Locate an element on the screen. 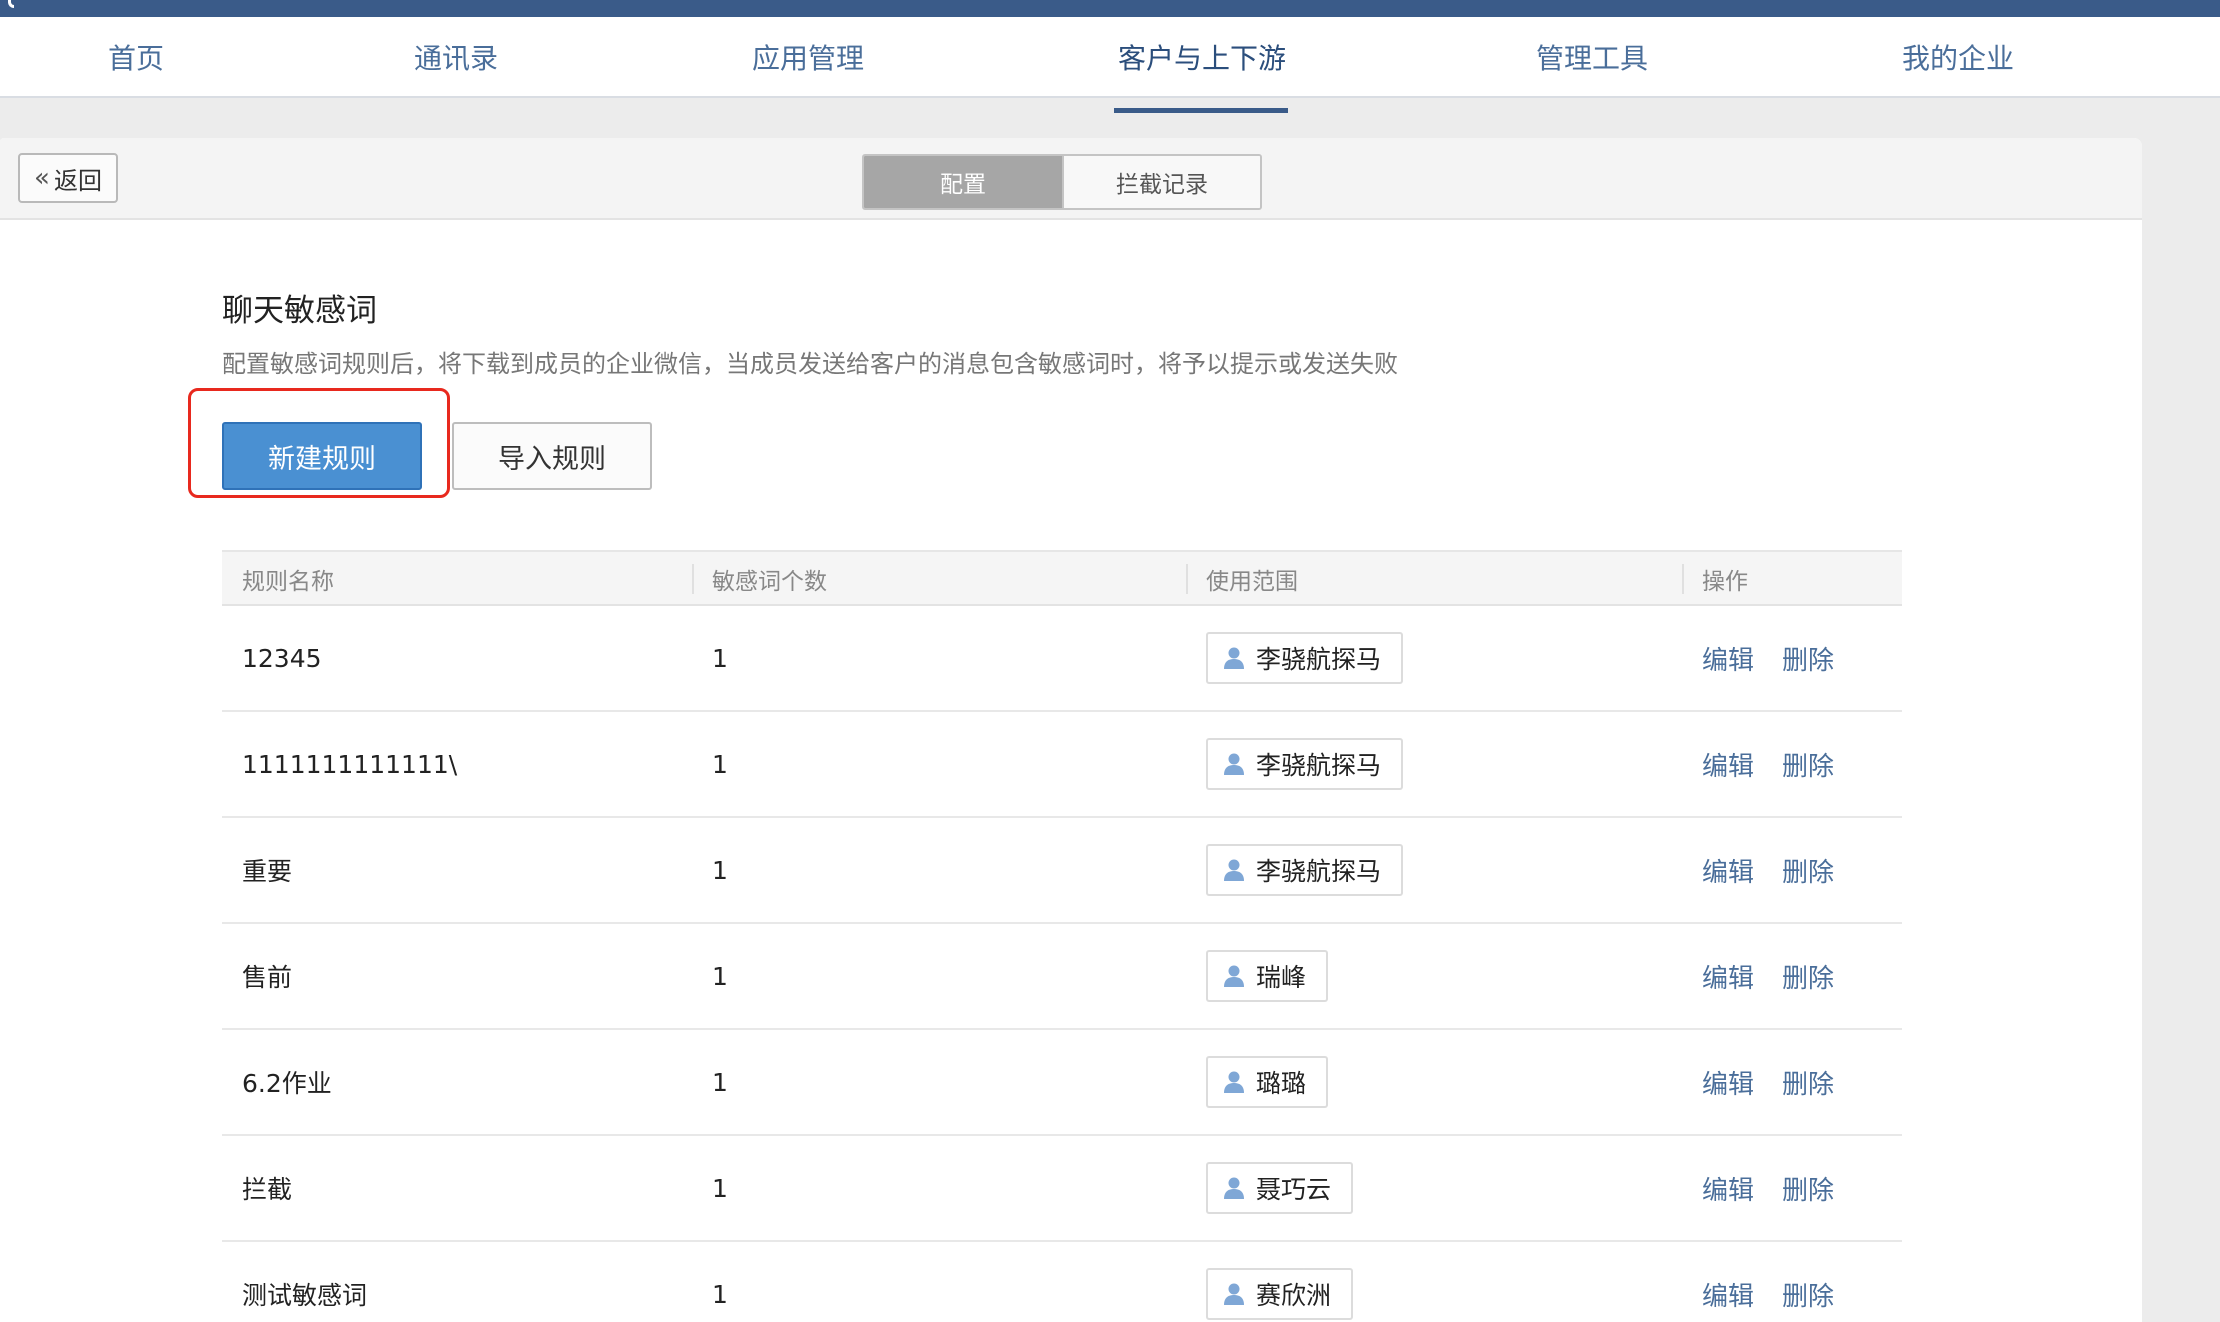 The image size is (2220, 1322). table-row: 重要 1 李骁航探马 编辑 删除 is located at coordinates (1062, 871).